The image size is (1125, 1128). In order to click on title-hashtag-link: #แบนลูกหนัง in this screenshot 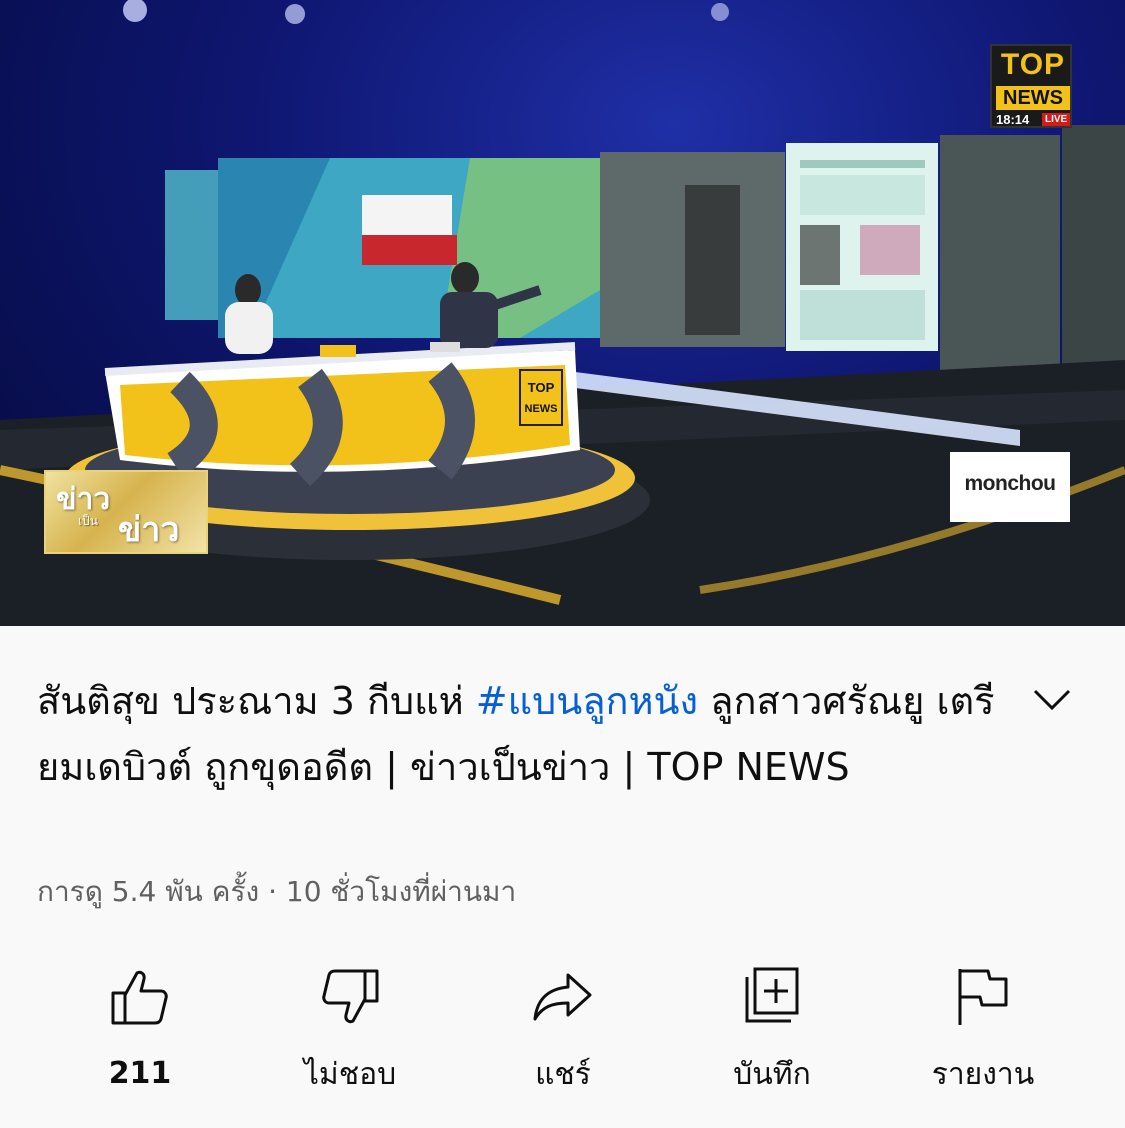, I will do `click(587, 701)`.